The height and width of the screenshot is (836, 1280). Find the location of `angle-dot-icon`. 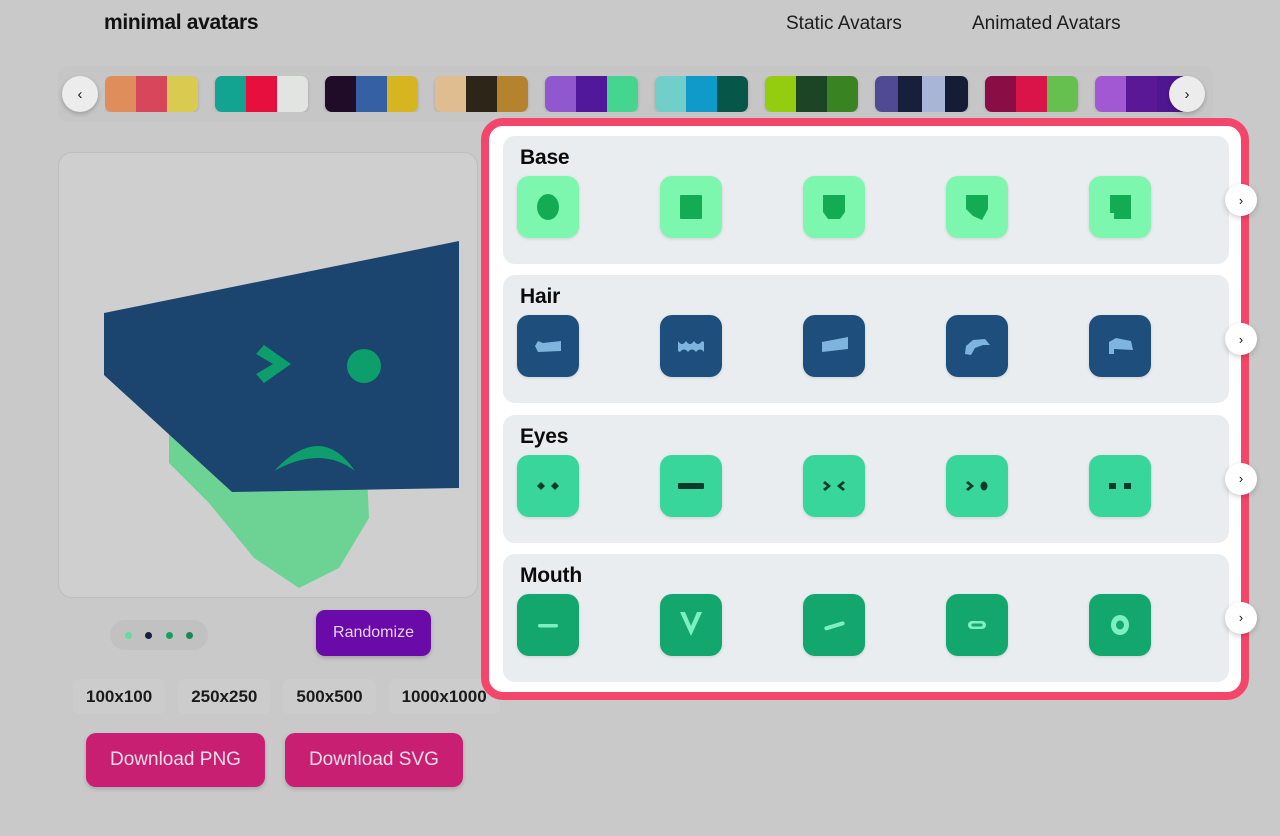

angle-dot-icon is located at coordinates (977, 485).